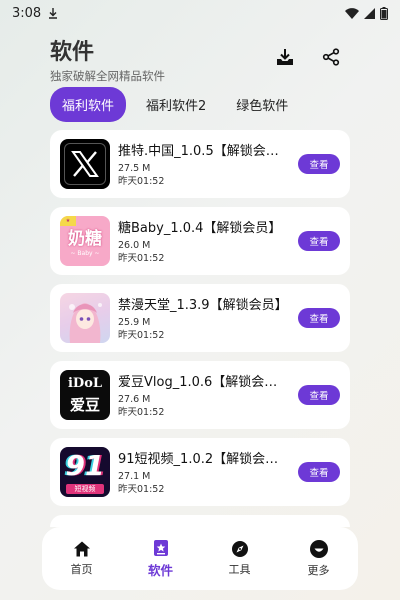 This screenshot has height=600, width=400. What do you see at coordinates (160, 570) in the screenshot?
I see `nav-software-label: 软件` at bounding box center [160, 570].